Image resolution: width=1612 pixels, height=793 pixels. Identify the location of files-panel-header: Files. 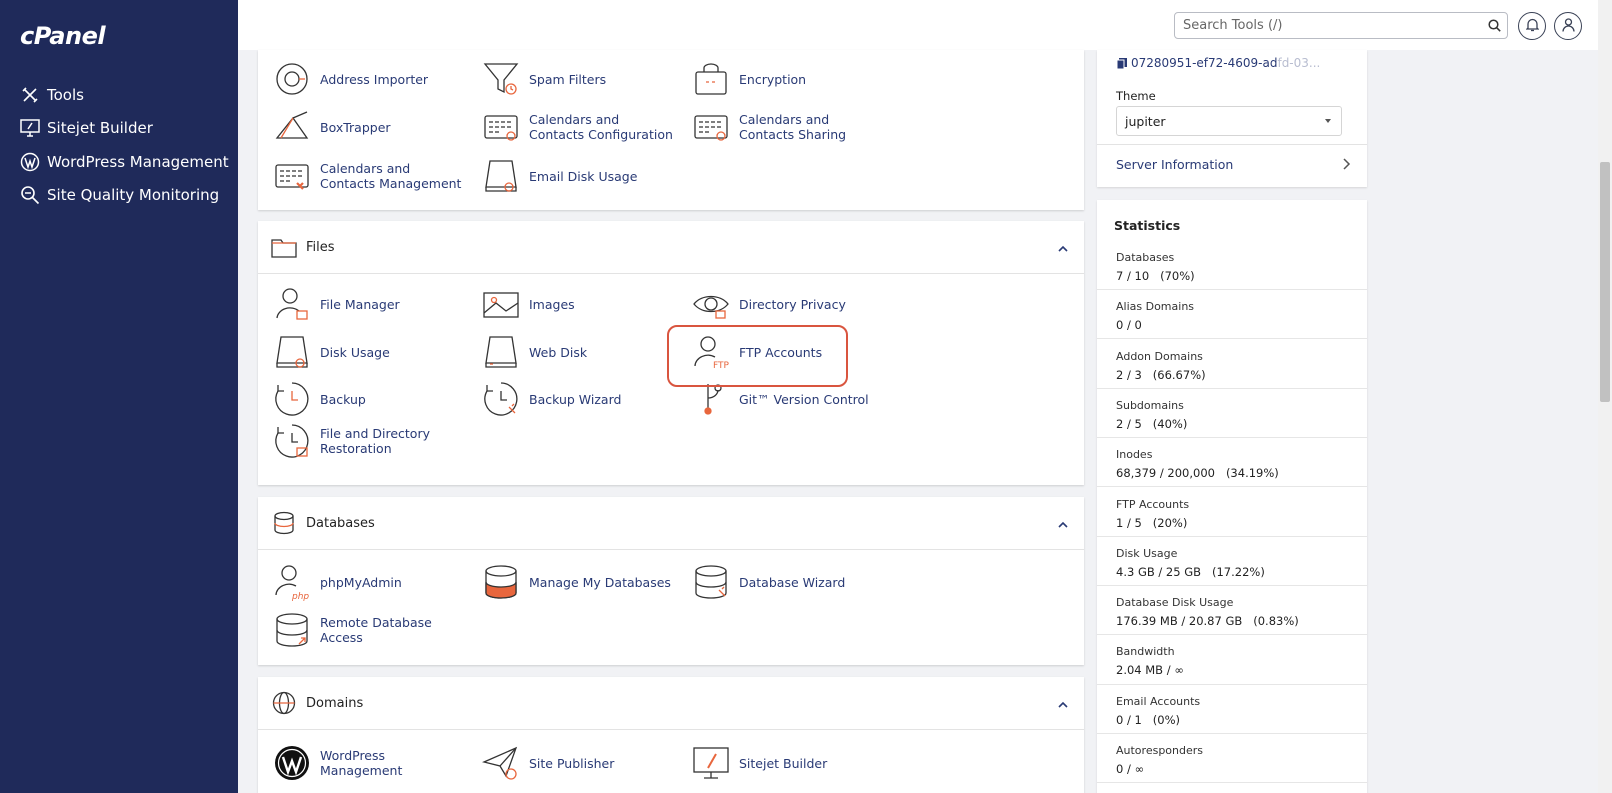
(671, 247).